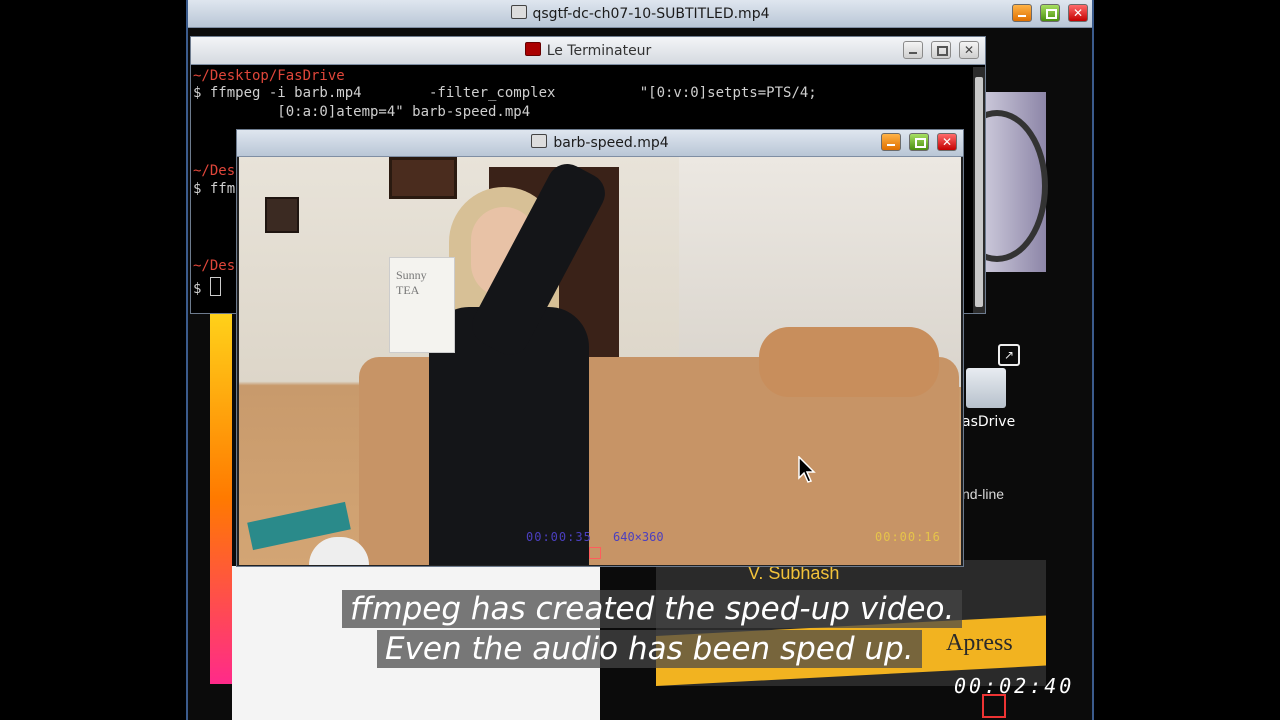 This screenshot has width=1280, height=720. I want to click on terminal-line: $, so click(207, 288).